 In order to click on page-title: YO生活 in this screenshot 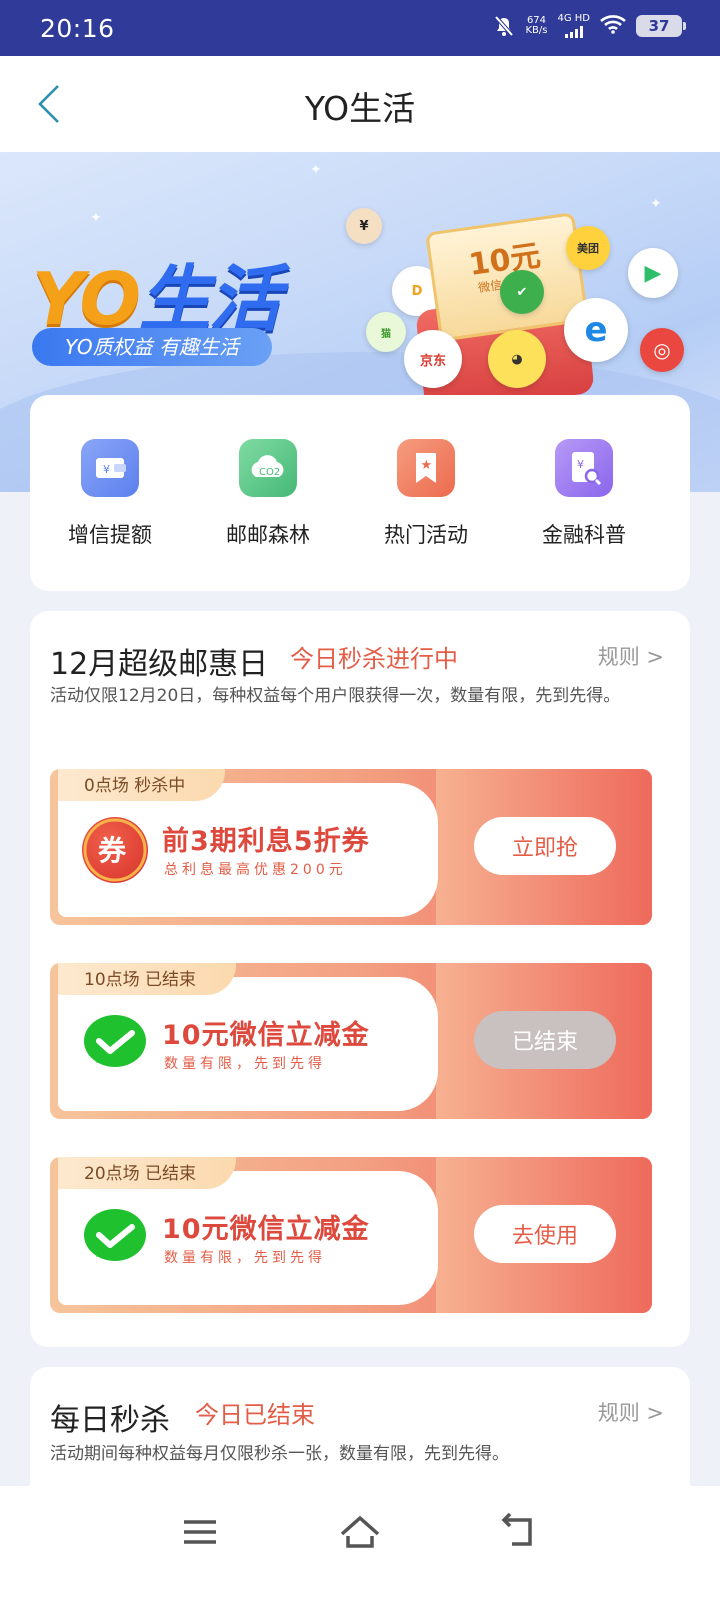, I will do `click(360, 108)`.